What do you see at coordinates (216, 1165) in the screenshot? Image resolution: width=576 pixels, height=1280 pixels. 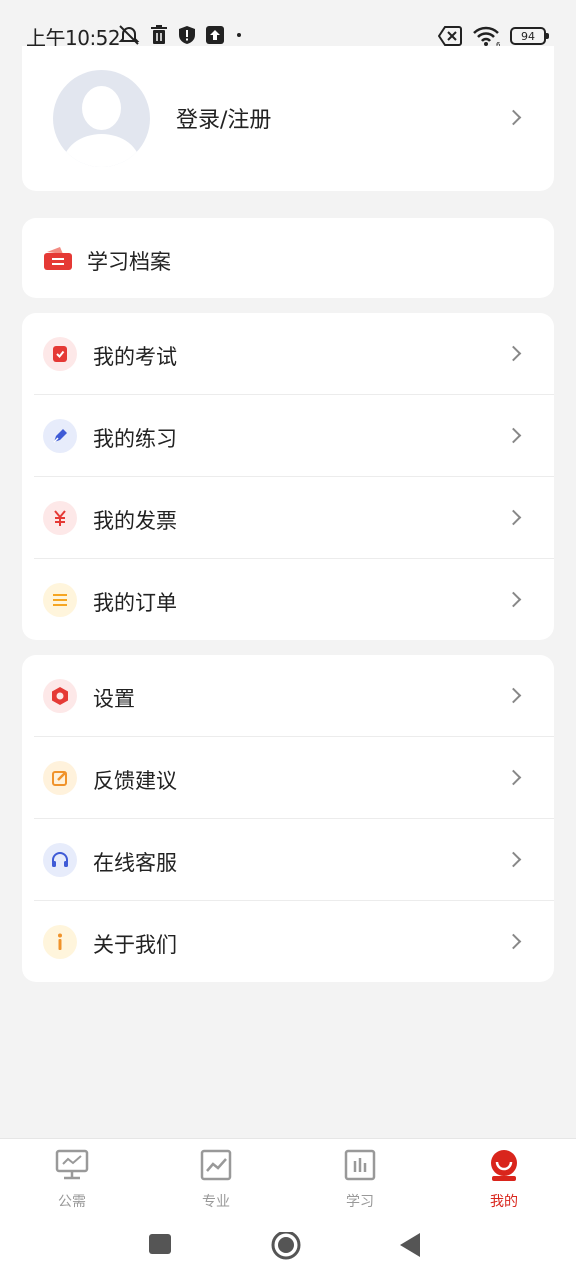 I see `trend-chart-icon` at bounding box center [216, 1165].